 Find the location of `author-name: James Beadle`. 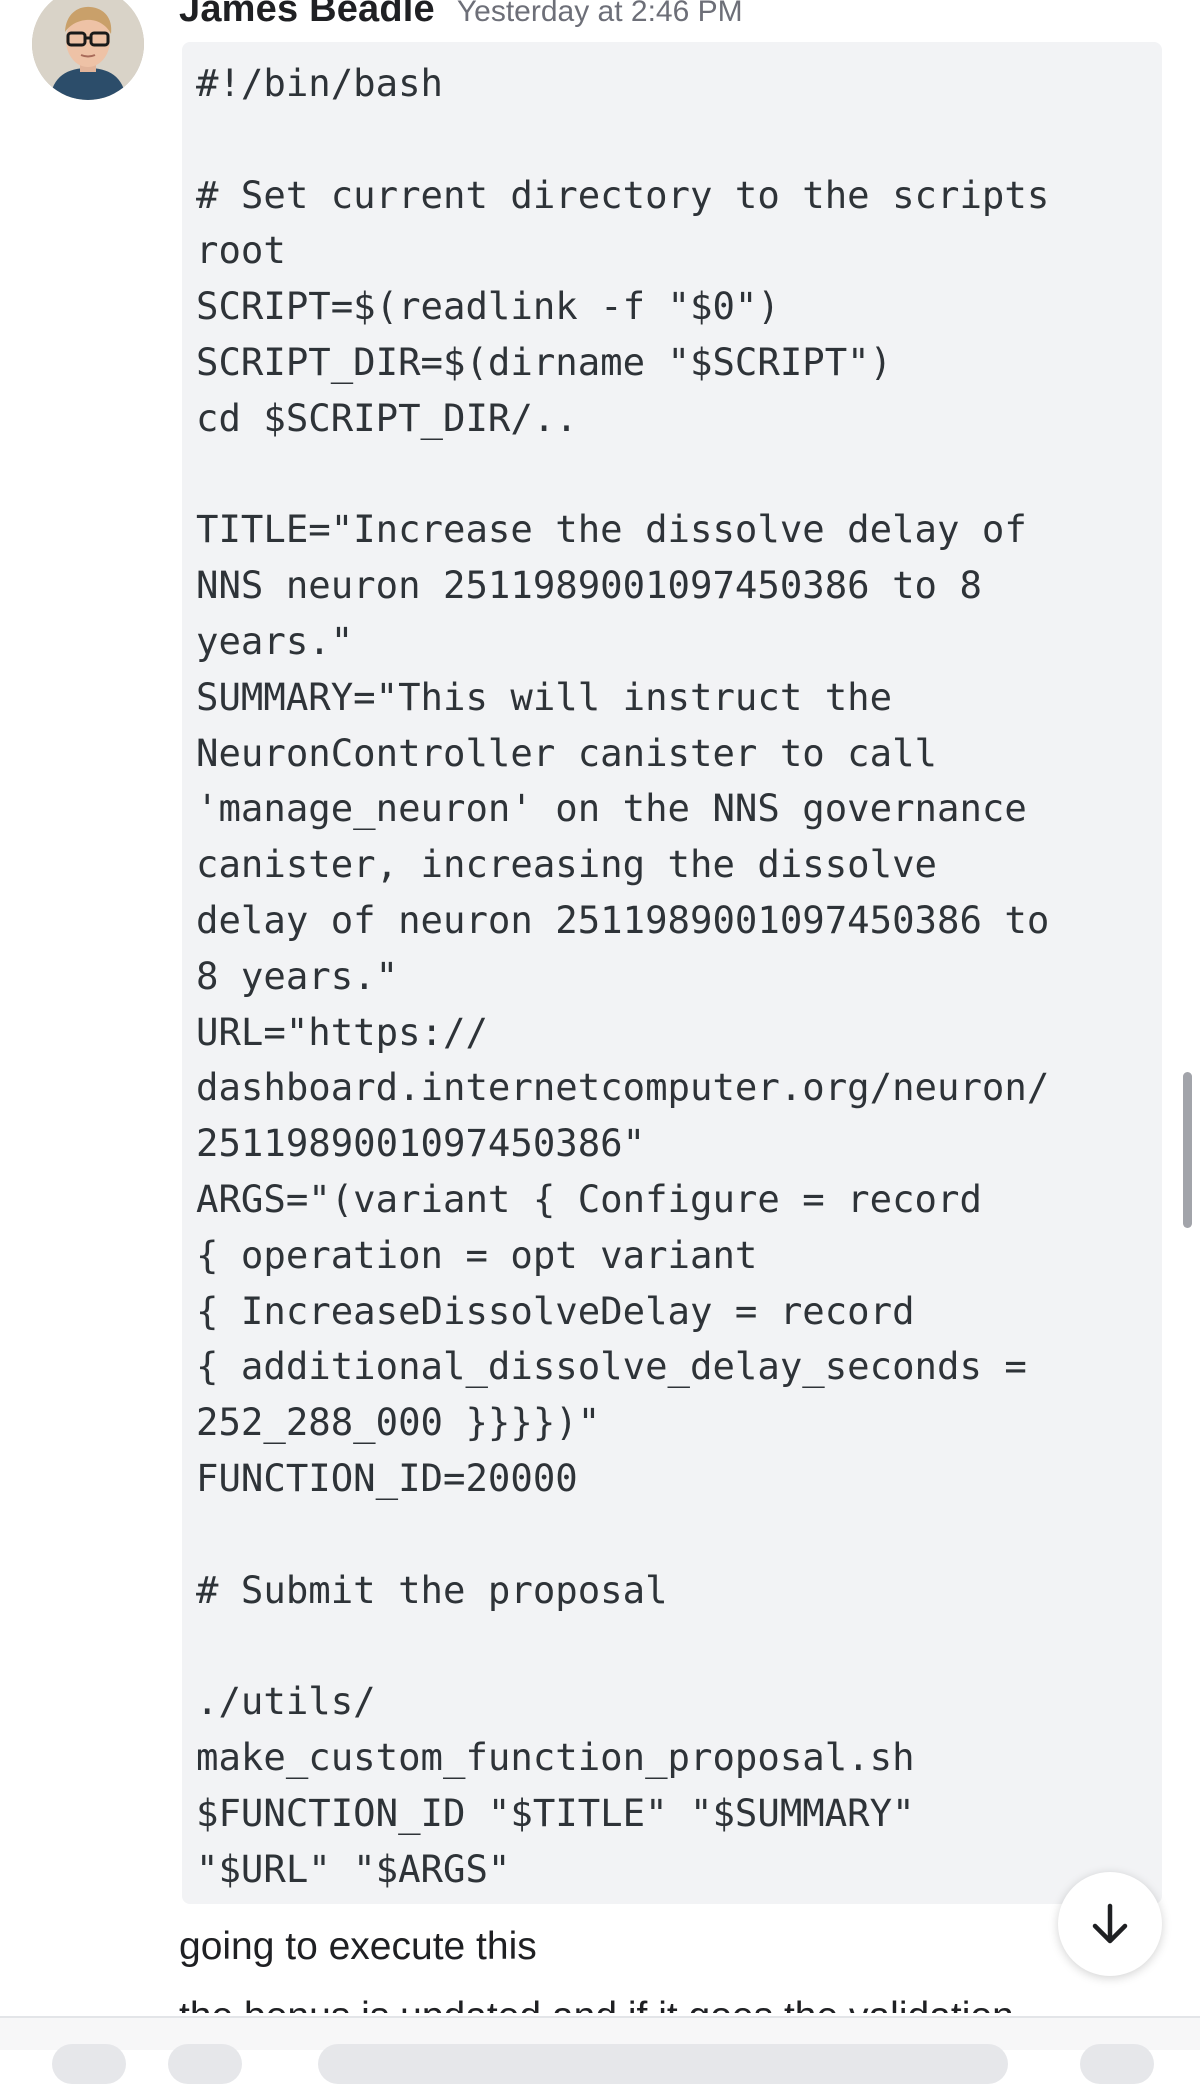

author-name: James Beadle is located at coordinates (307, 15).